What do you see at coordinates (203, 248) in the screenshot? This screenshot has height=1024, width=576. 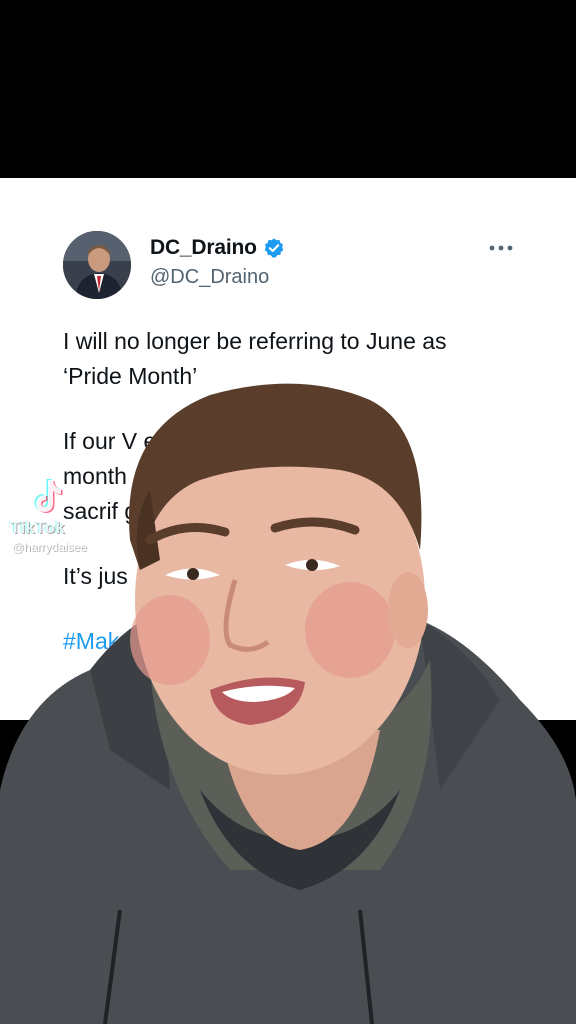 I see `author-name: DC_Draino` at bounding box center [203, 248].